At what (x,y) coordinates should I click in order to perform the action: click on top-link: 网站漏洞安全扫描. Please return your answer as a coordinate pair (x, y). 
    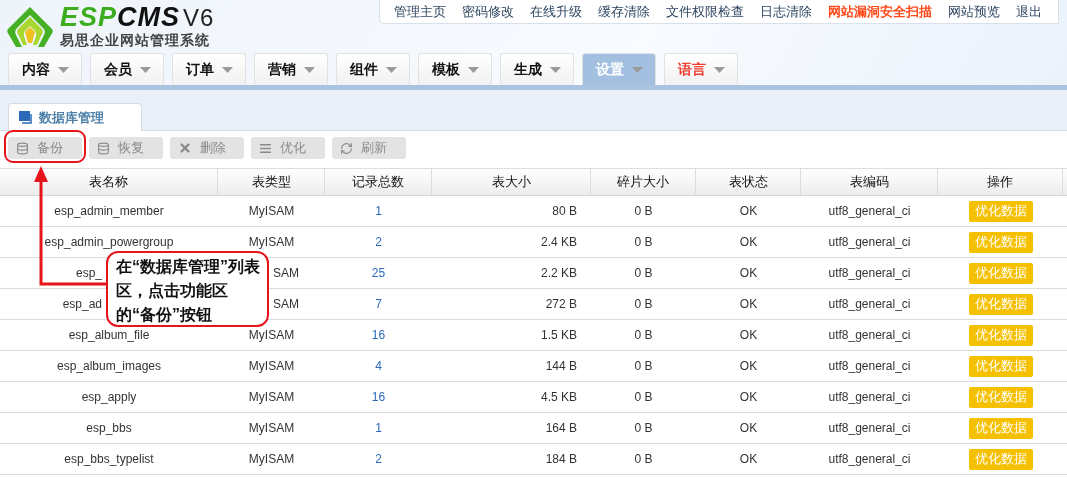
    Looking at the image, I should click on (880, 11).